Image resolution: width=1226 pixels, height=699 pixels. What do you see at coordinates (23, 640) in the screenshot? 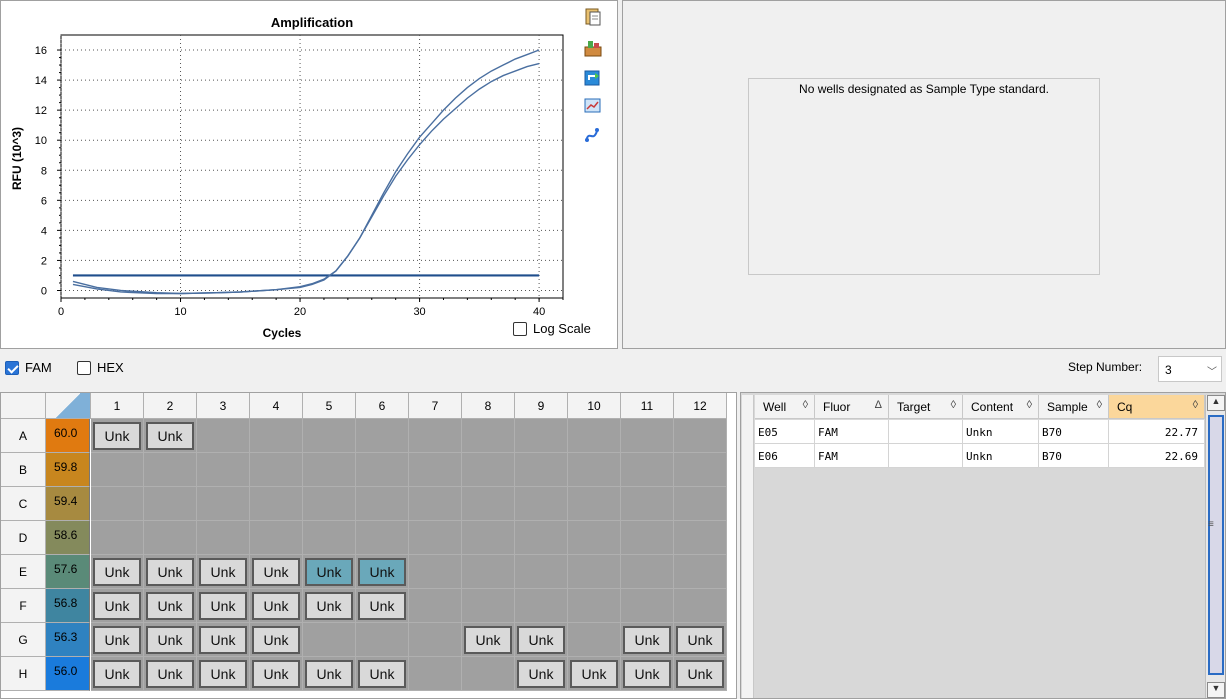
I see `row-header-G: G` at bounding box center [23, 640].